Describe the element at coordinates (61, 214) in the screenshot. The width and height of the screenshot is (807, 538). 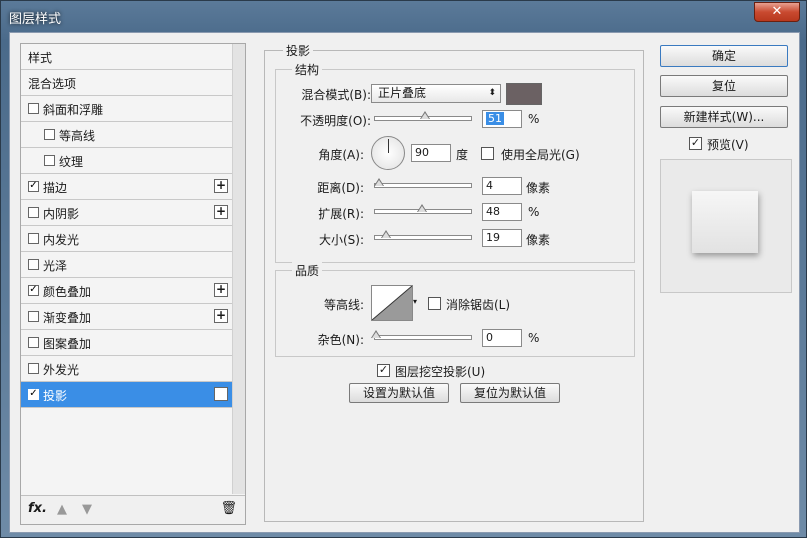
I see `style-list-item-label: 内阴影` at that location.